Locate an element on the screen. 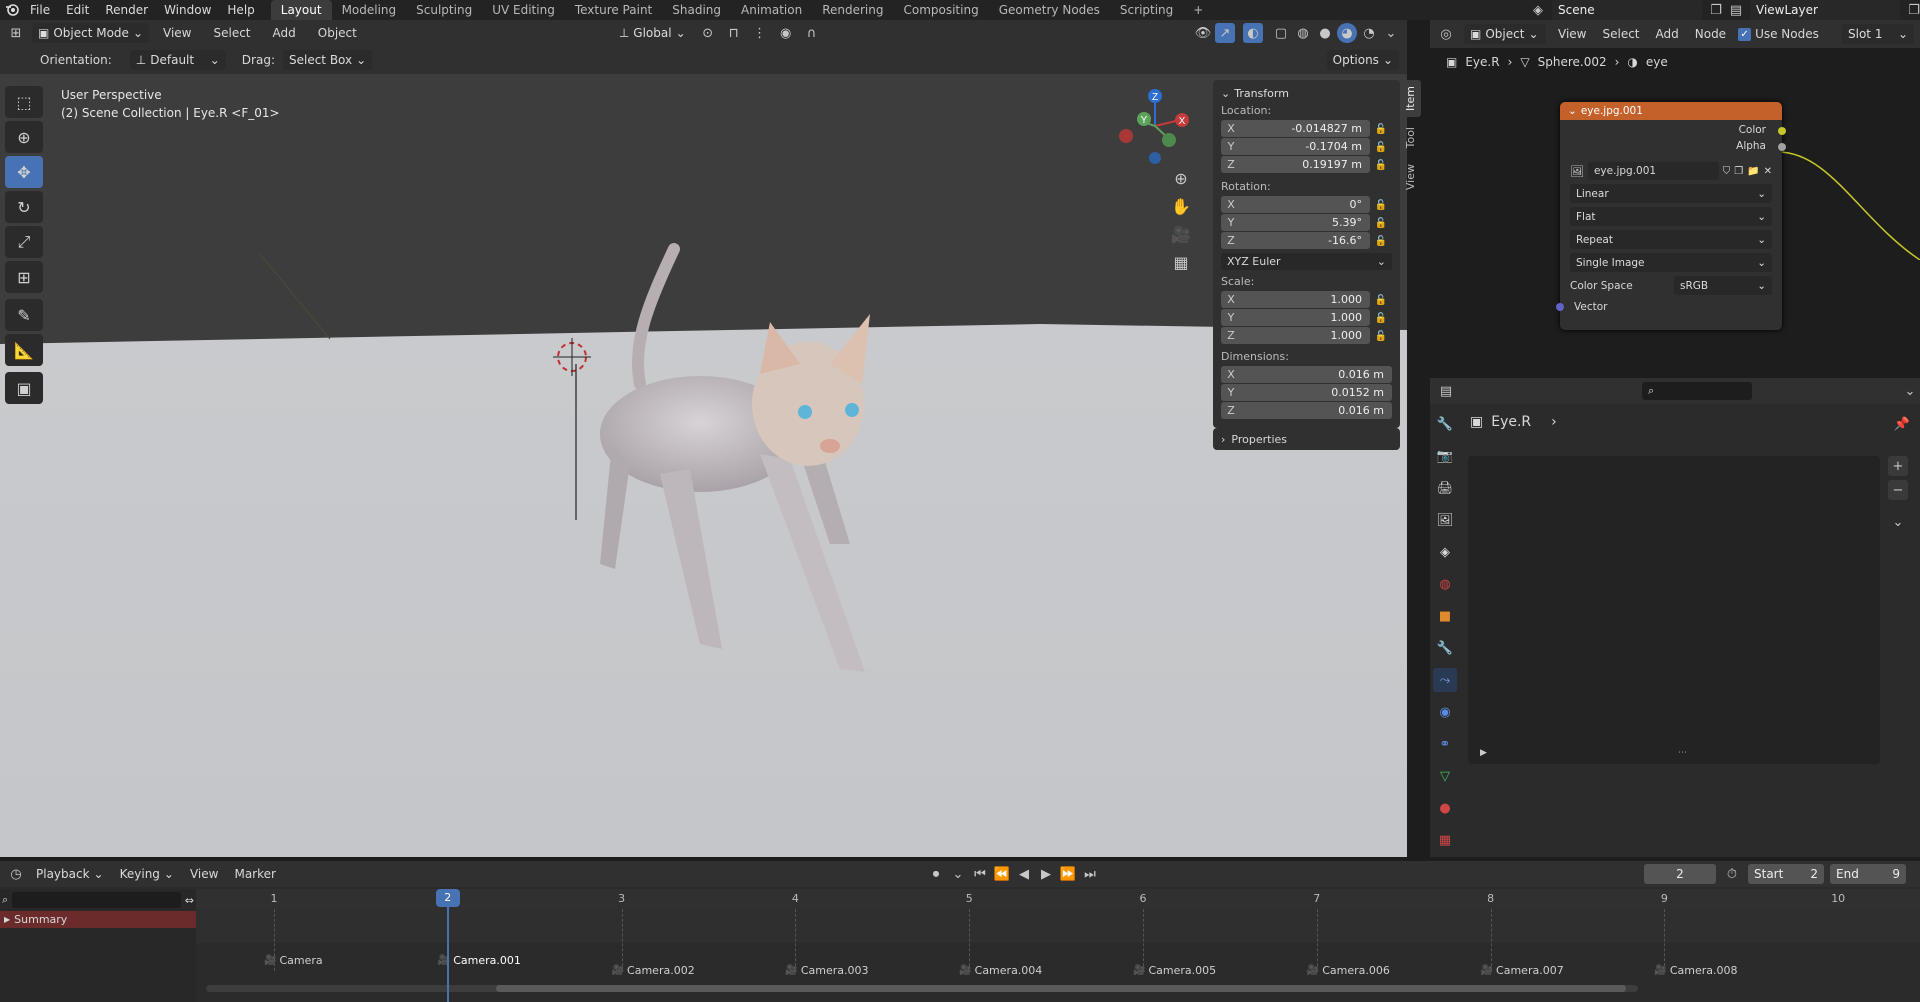  menu-help: Help is located at coordinates (240, 10).